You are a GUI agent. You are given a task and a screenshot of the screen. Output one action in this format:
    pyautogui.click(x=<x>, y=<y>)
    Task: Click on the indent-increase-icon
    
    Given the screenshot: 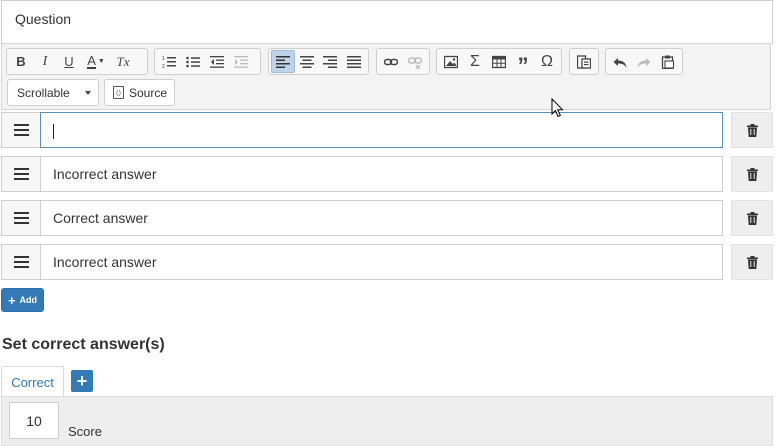 What is the action you would take?
    pyautogui.click(x=241, y=61)
    